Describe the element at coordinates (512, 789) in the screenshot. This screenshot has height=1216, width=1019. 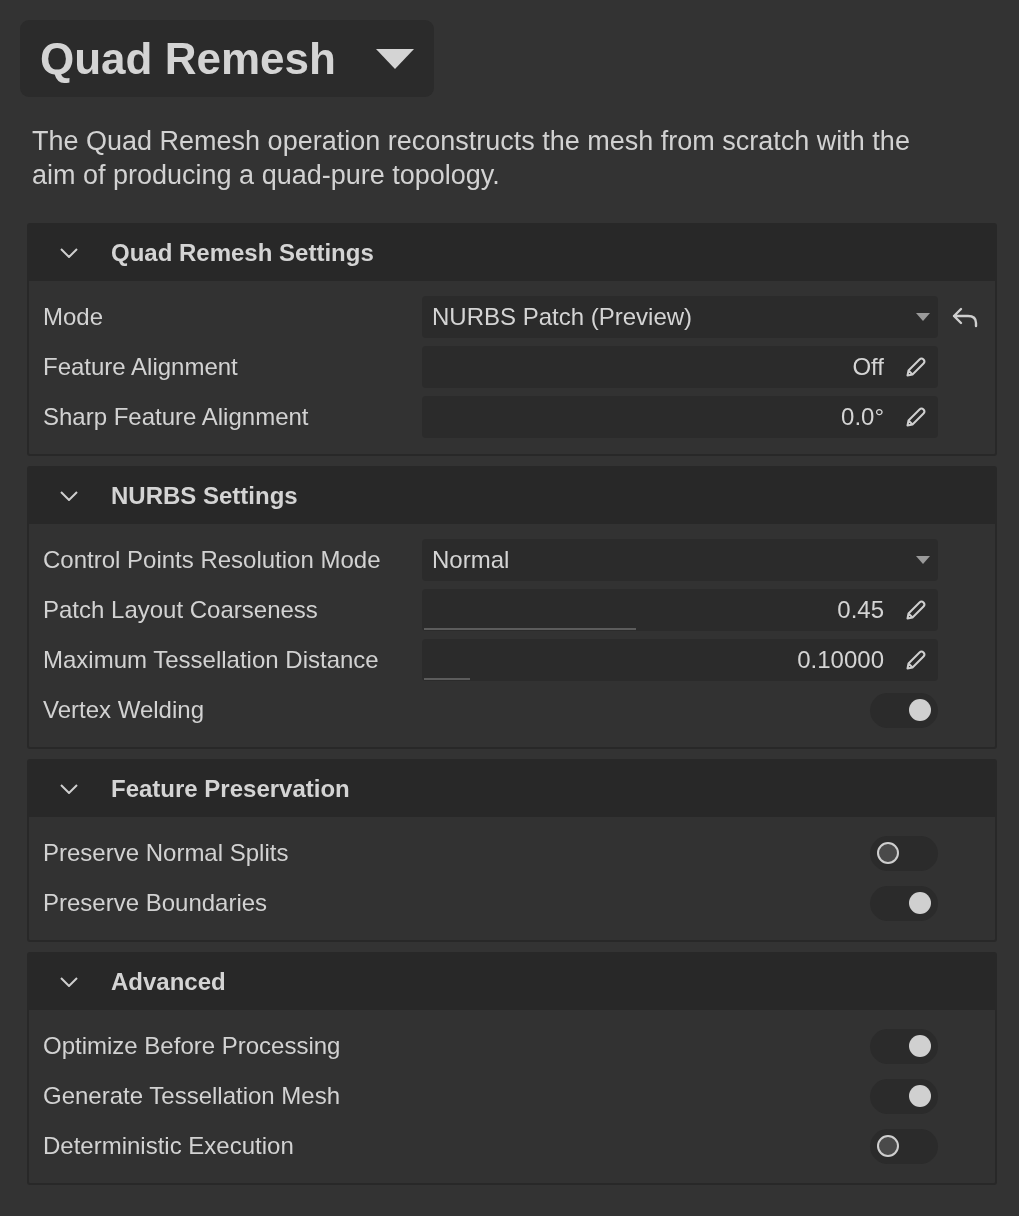
I see `section-header: Feature Preservation` at that location.